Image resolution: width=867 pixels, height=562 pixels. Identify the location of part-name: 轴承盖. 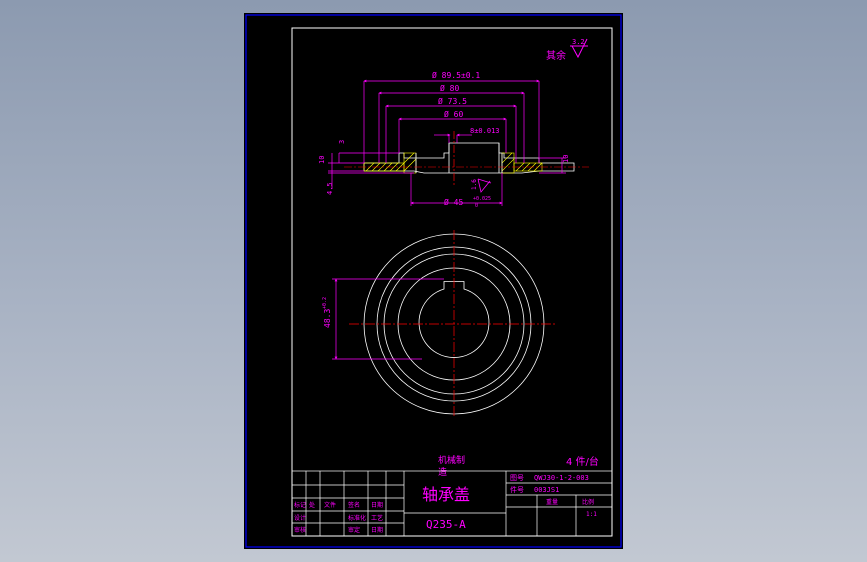
(446, 494).